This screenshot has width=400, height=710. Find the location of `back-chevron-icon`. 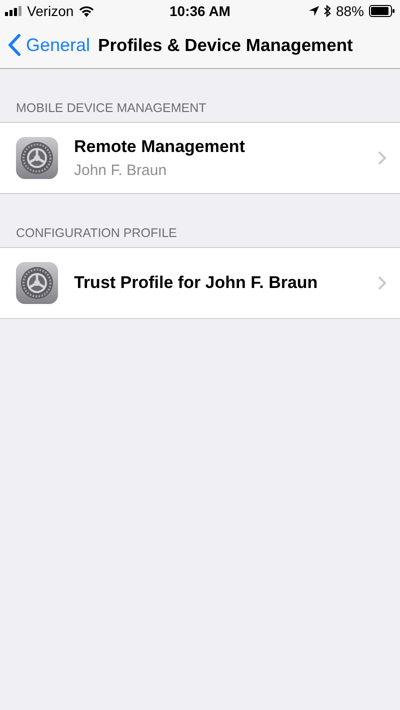

back-chevron-icon is located at coordinates (14, 45).